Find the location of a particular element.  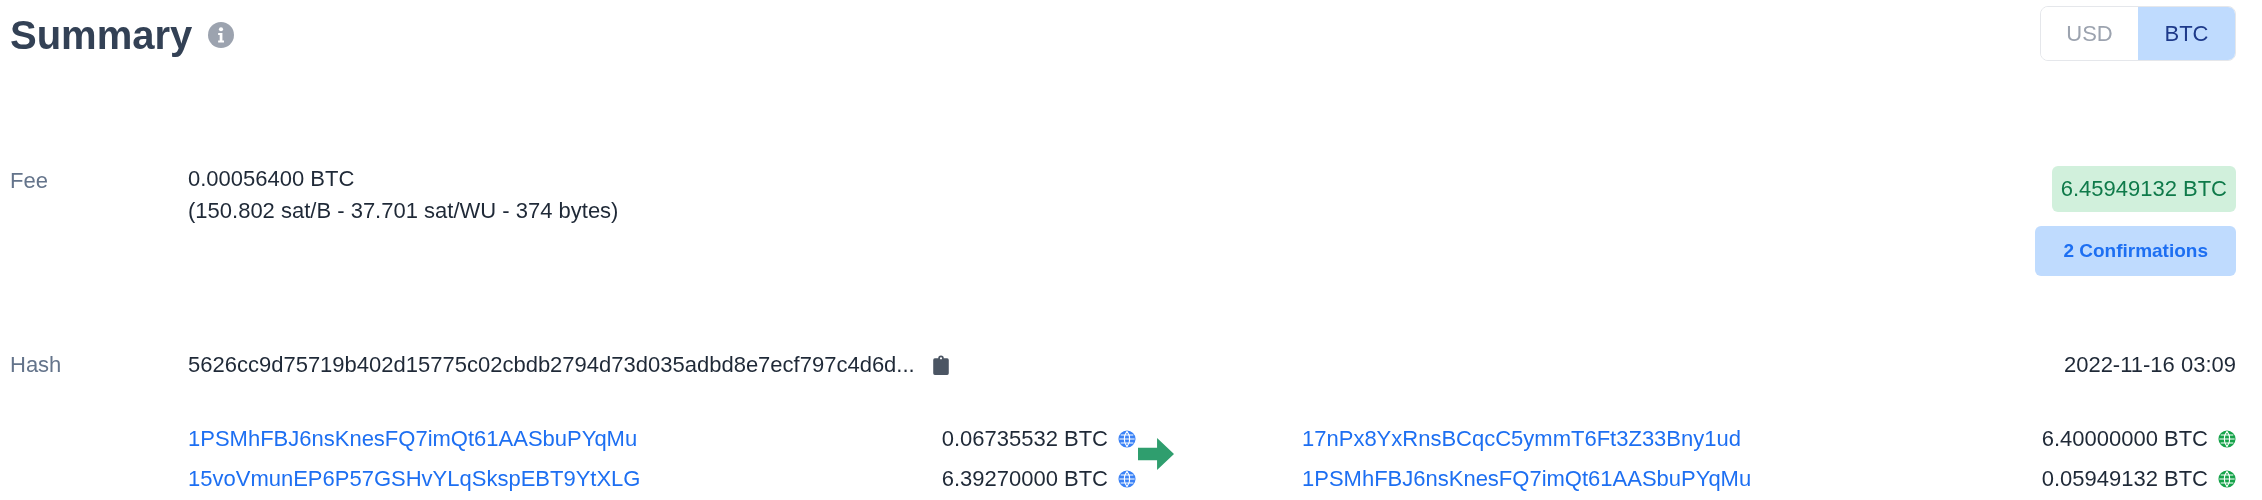

fee-label: Fee is located at coordinates (29, 181).